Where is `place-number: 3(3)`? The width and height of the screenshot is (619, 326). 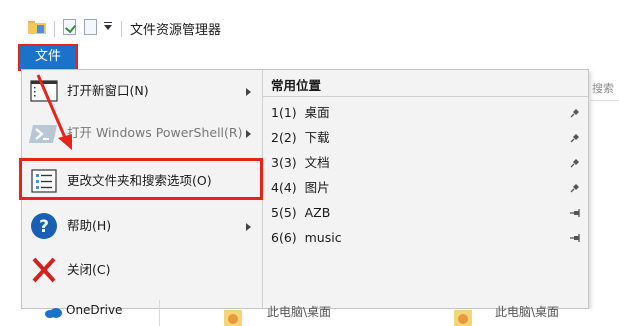
place-number: 3(3) is located at coordinates (284, 162).